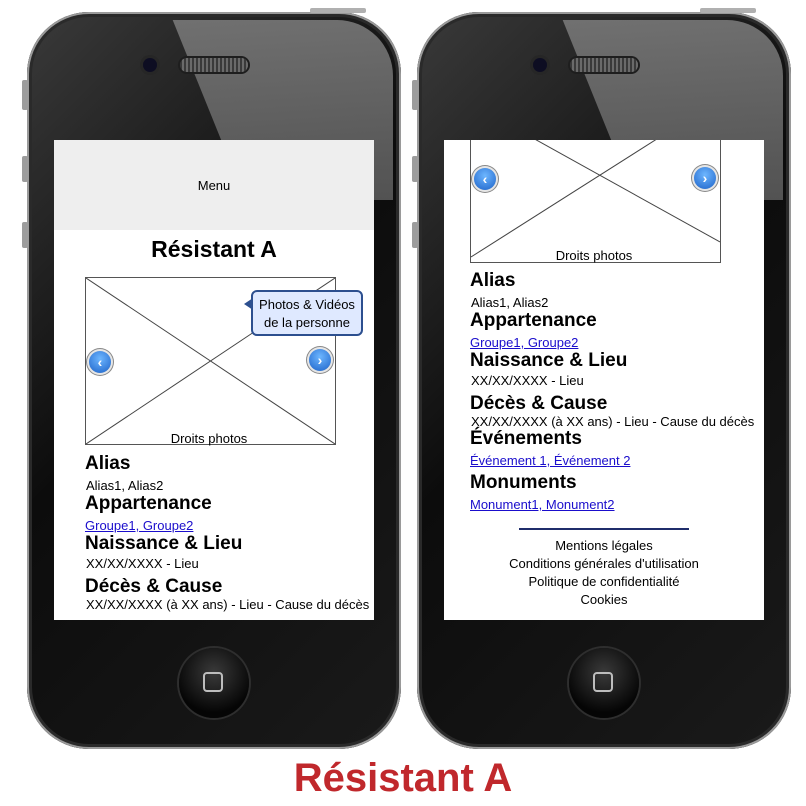 Image resolution: width=806 pixels, height=806 pixels. Describe the element at coordinates (415, 235) in the screenshot. I see `right-volume-down` at that location.